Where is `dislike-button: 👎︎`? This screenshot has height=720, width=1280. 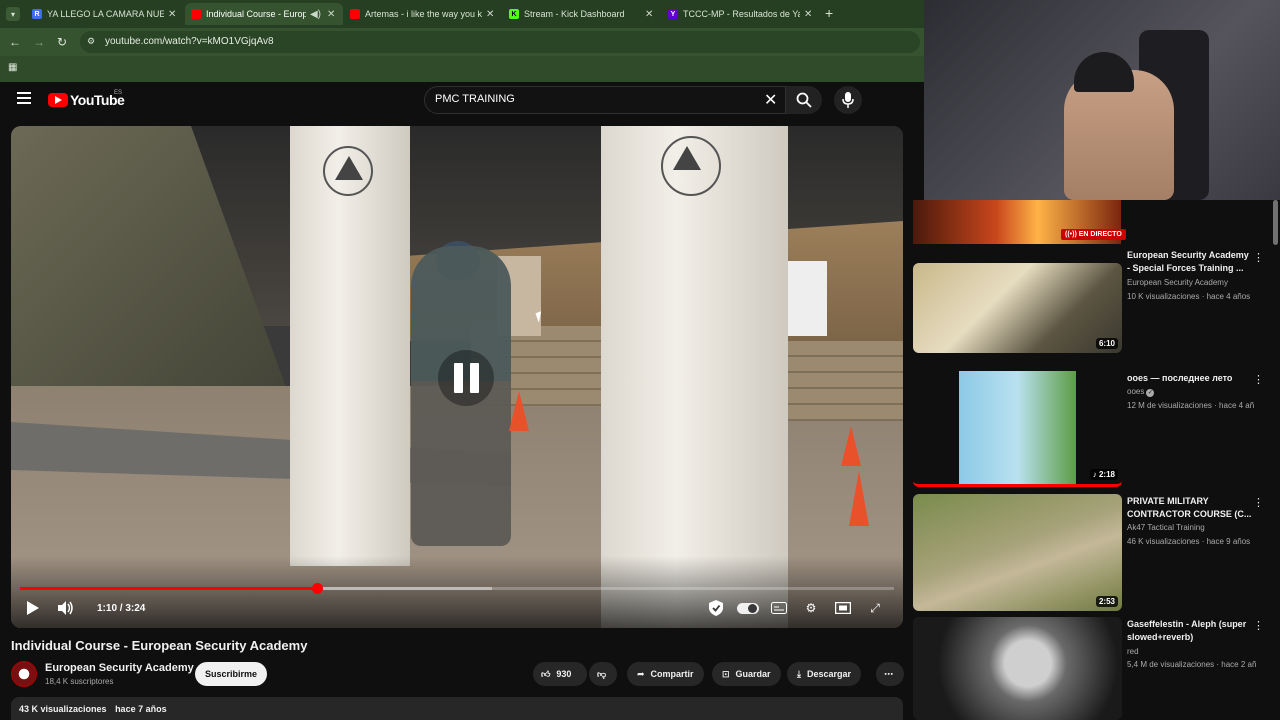 dislike-button: 👎︎ is located at coordinates (603, 674).